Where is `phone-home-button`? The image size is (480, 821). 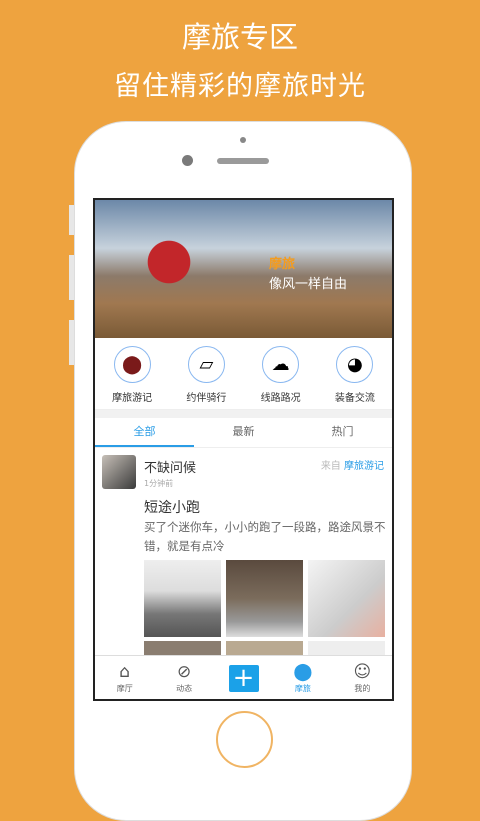
phone-home-button is located at coordinates (244, 739).